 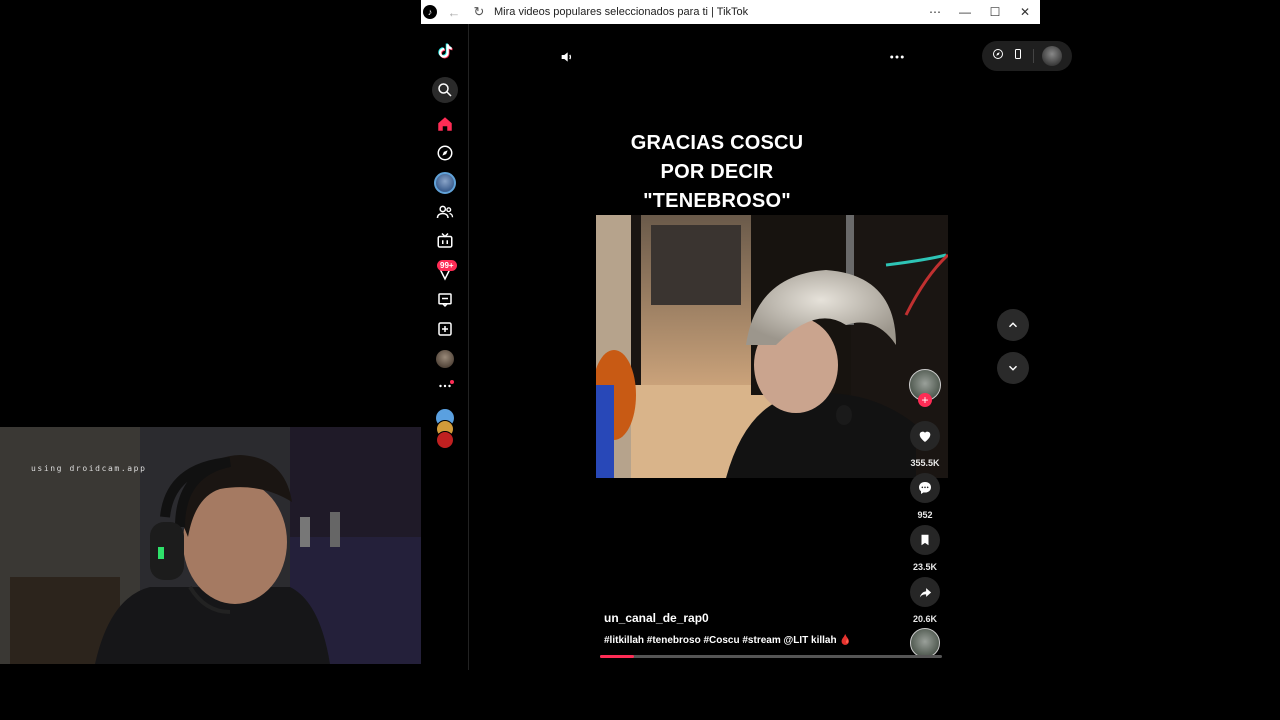 What do you see at coordinates (935, 12) in the screenshot?
I see `more-icon: ⋯` at bounding box center [935, 12].